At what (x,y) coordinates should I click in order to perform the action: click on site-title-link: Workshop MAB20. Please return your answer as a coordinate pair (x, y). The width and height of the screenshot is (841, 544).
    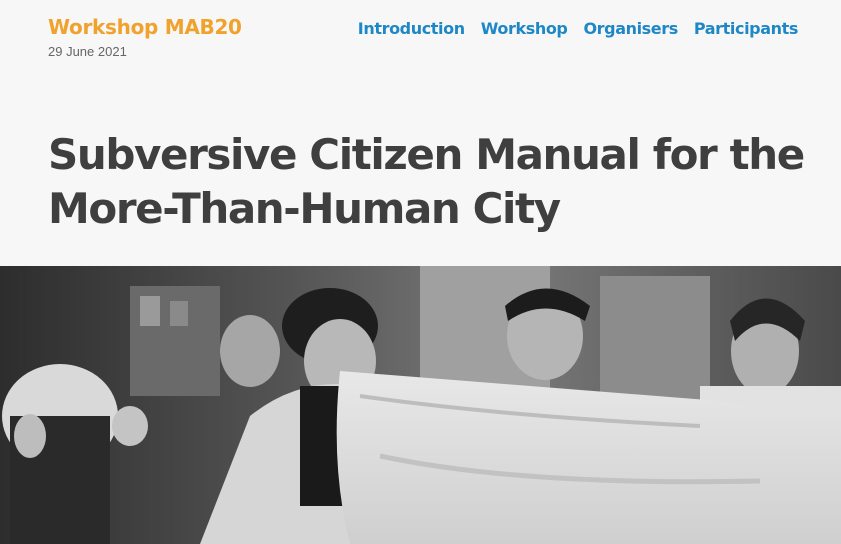
    Looking at the image, I should click on (145, 27).